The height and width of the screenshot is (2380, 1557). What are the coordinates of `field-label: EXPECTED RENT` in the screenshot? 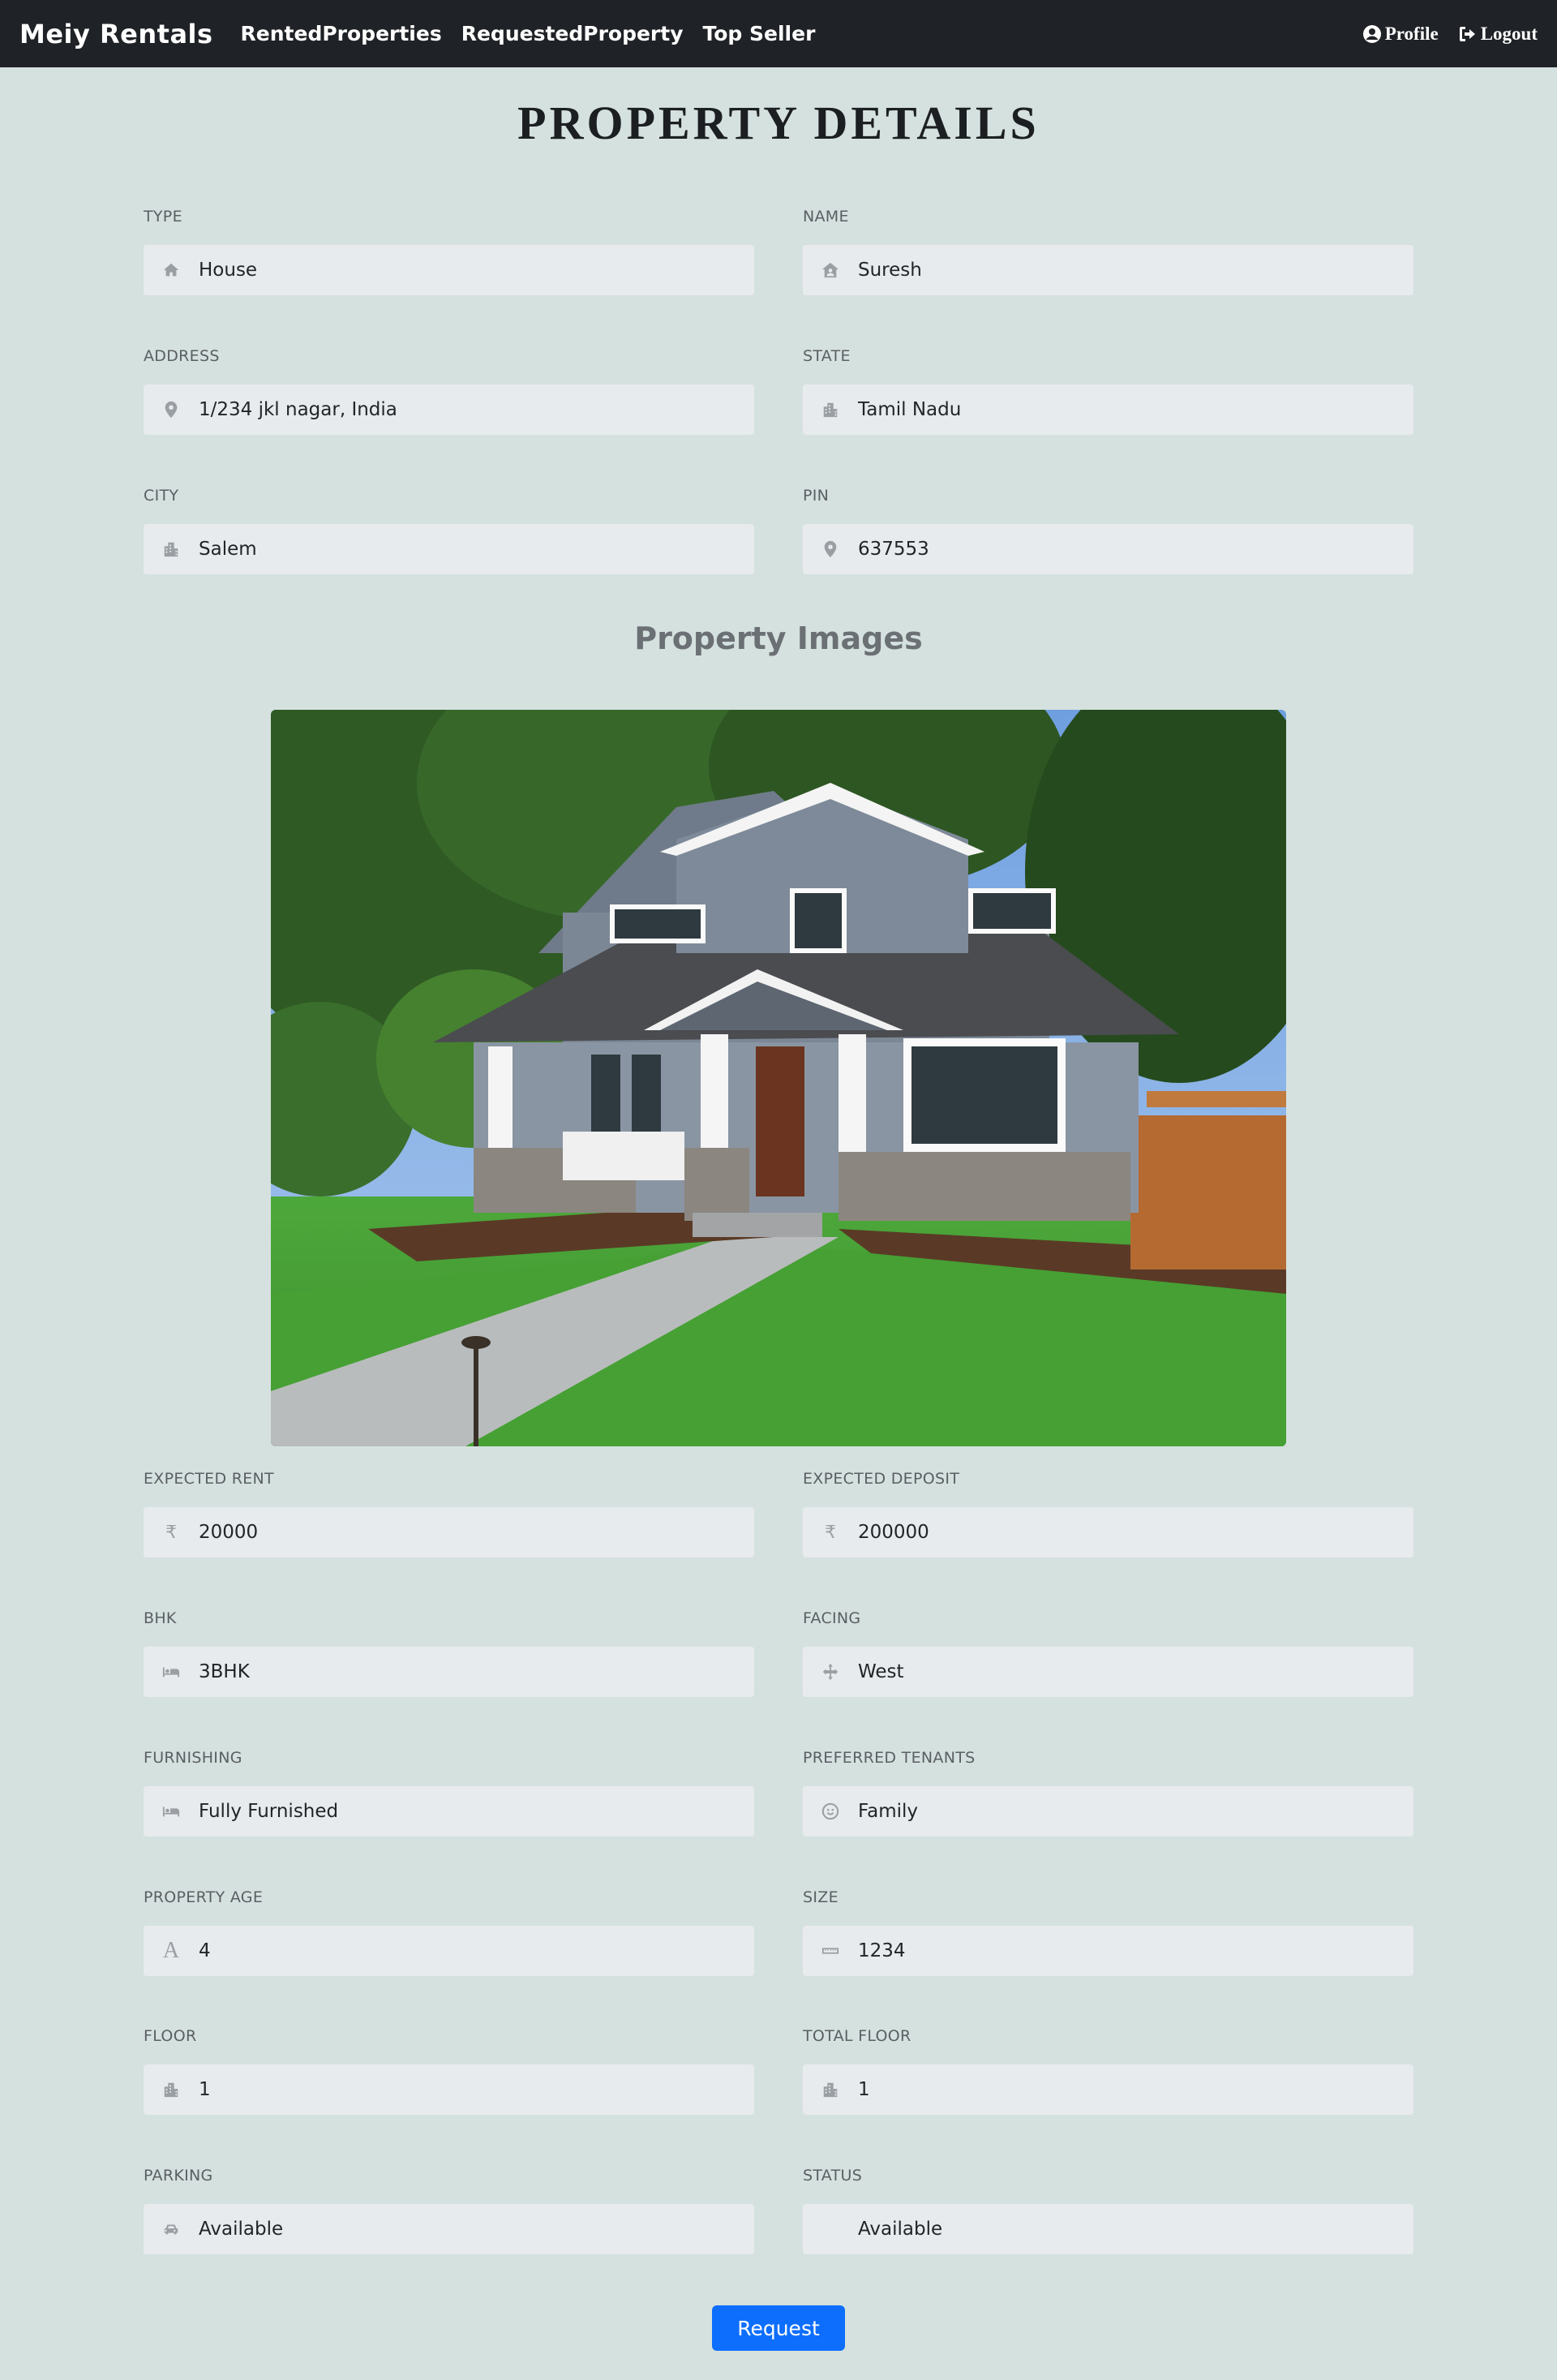 It's located at (209, 1479).